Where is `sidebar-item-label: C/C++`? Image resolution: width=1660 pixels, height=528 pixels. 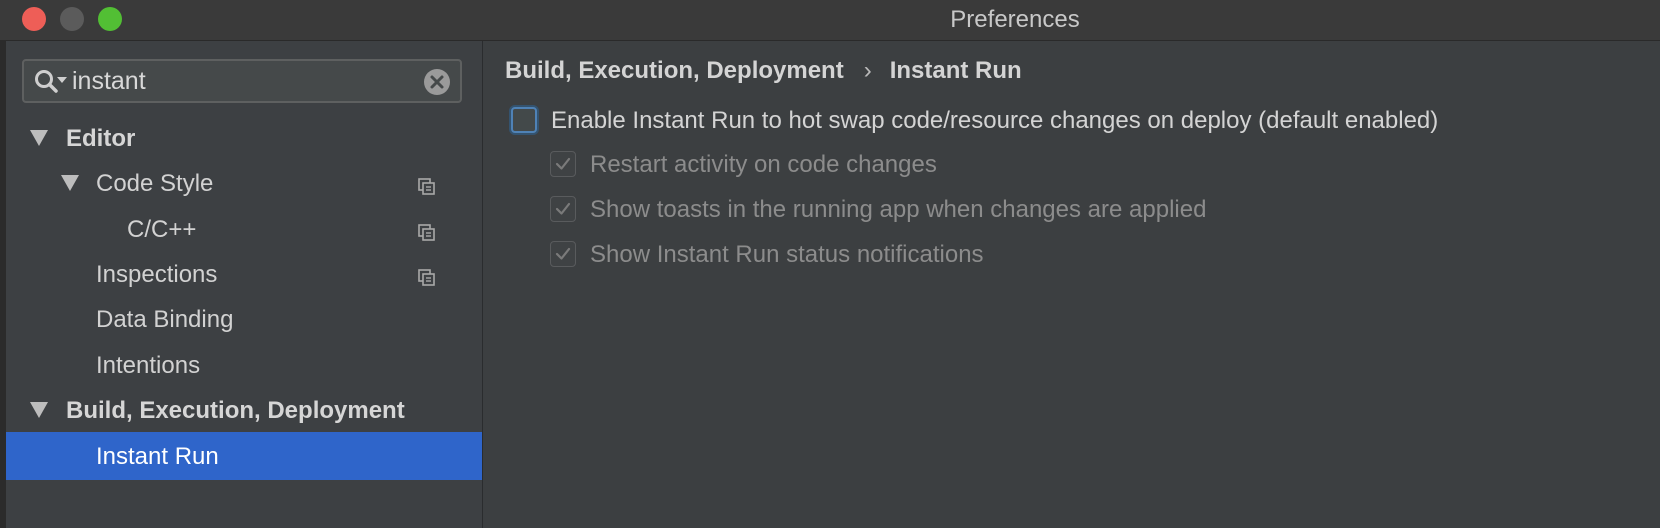 sidebar-item-label: C/C++ is located at coordinates (162, 229).